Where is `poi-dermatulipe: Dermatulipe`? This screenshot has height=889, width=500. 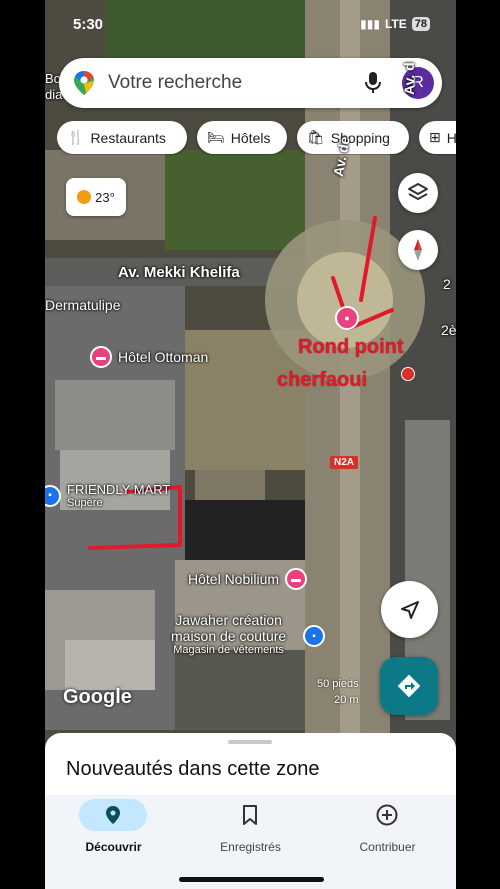 poi-dermatulipe: Dermatulipe is located at coordinates (82, 305).